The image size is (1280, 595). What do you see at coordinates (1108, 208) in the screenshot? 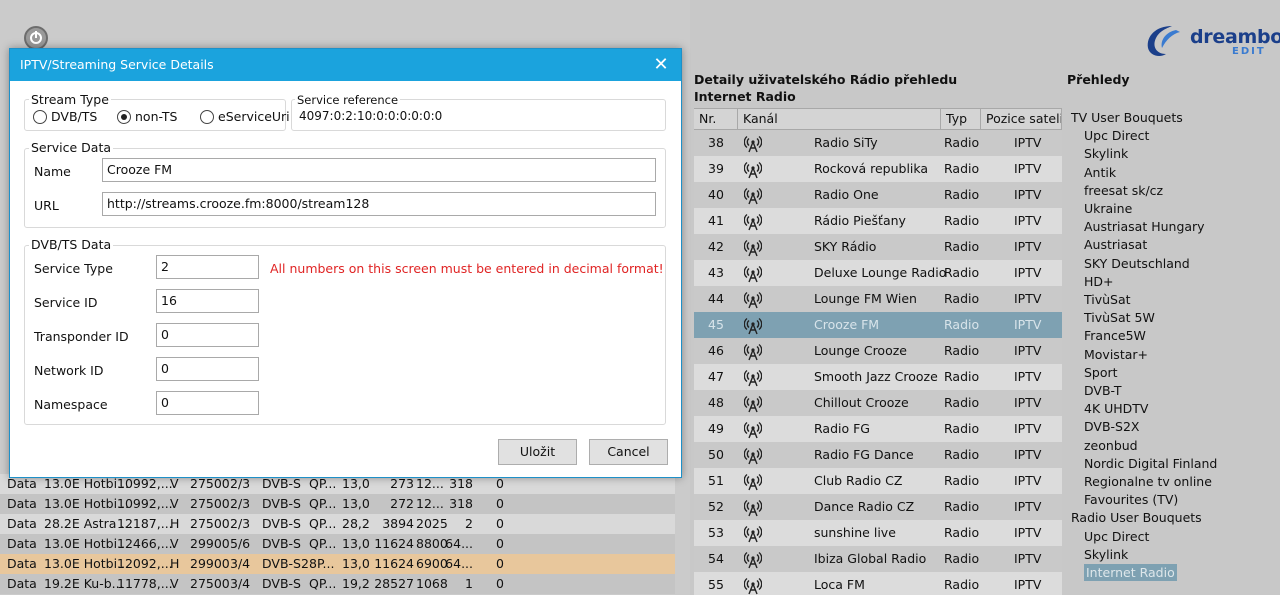
I see `tree-item-tv-bouquet: Ukraine` at bounding box center [1108, 208].